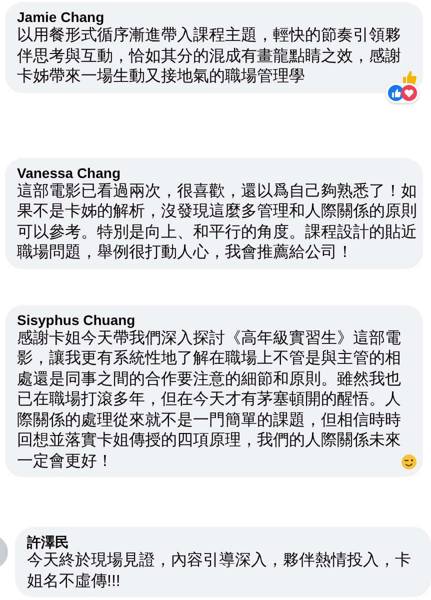  I want to click on comment-text: 以用餐形式循序漸進帶入課程主題，輕快的節奏引領夥伴思考與互動，恰如其分的混成有畫龍點睛之效，感謝卡姊帶來一場生動又接地氣的職場管理學, so click(209, 56).